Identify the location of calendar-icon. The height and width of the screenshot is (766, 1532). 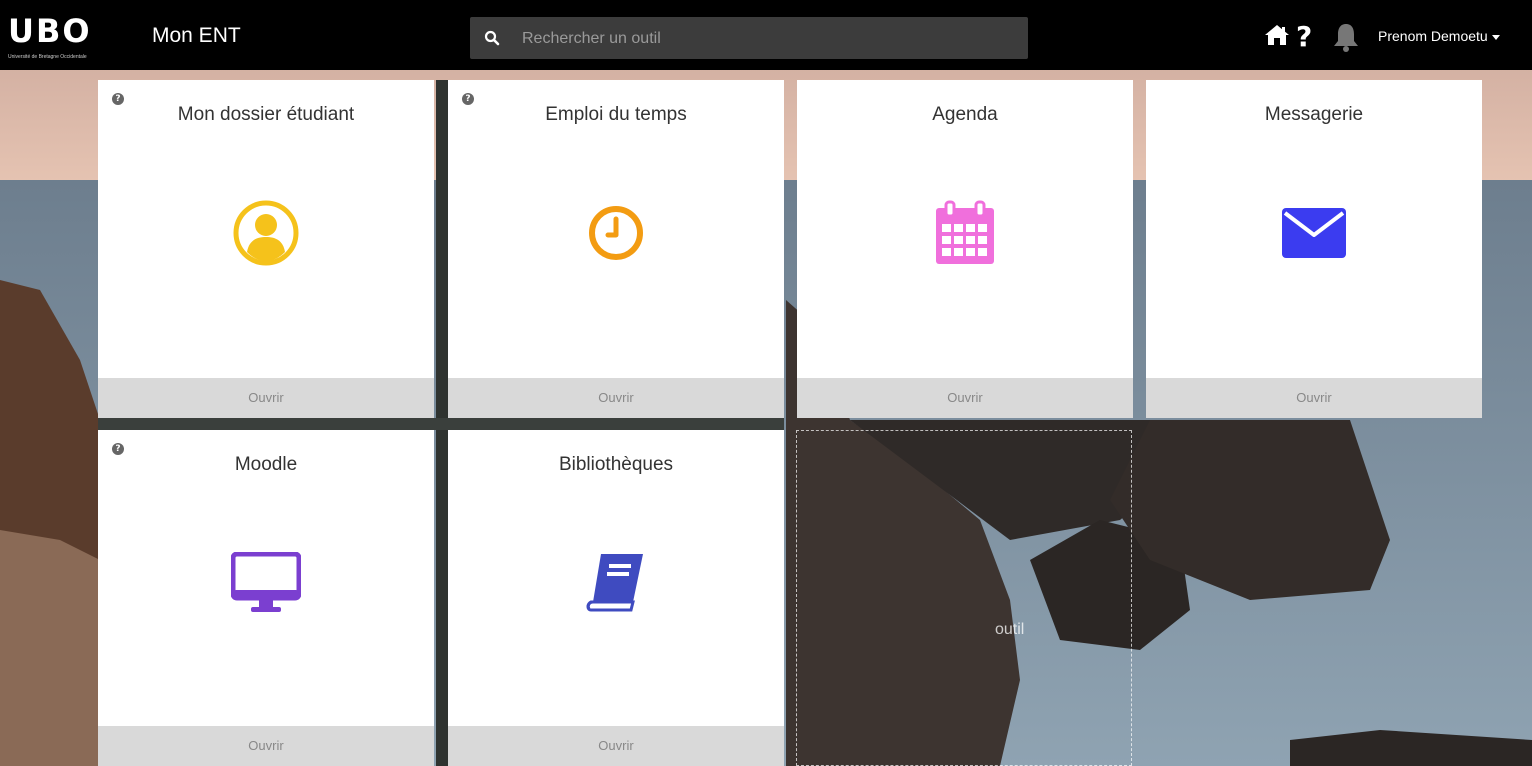
(965, 232).